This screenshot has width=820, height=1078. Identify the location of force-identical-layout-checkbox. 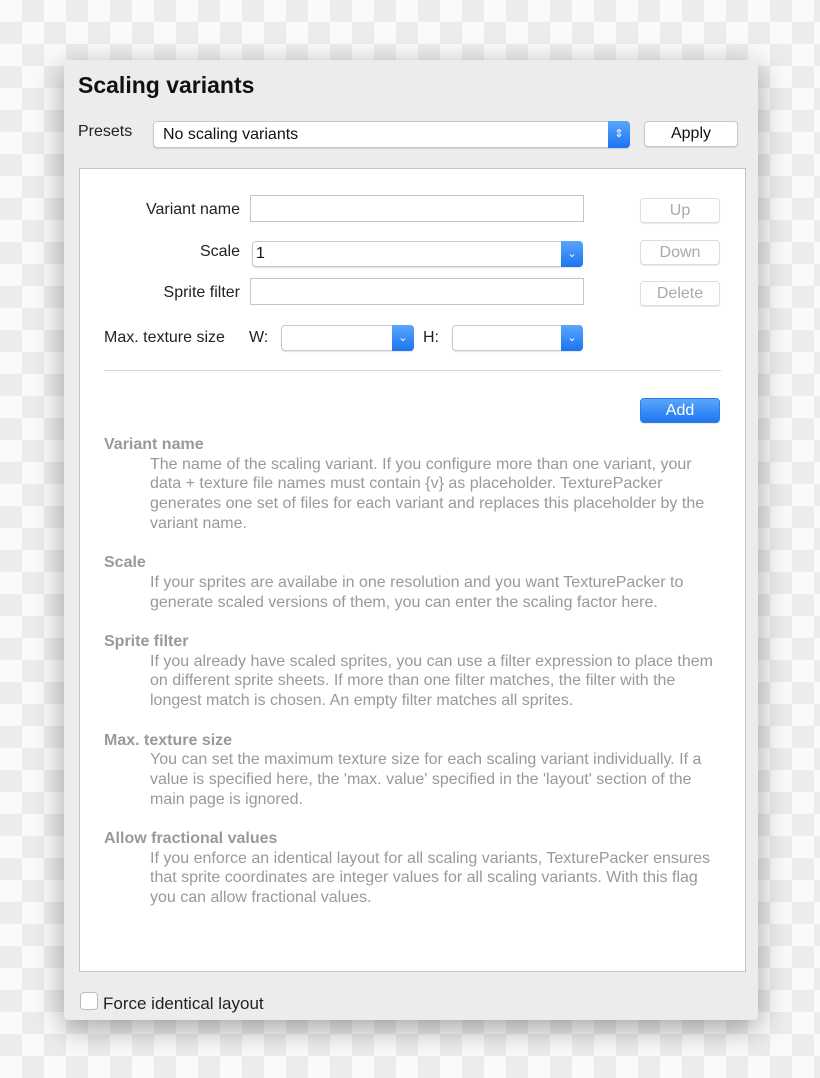
(89, 1001).